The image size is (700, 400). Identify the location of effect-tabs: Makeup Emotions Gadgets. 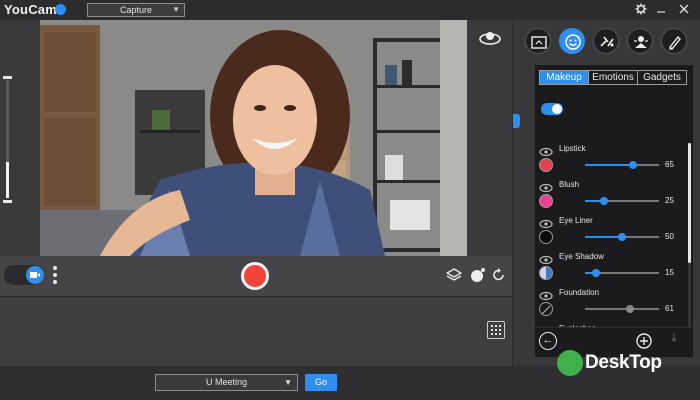
(613, 77).